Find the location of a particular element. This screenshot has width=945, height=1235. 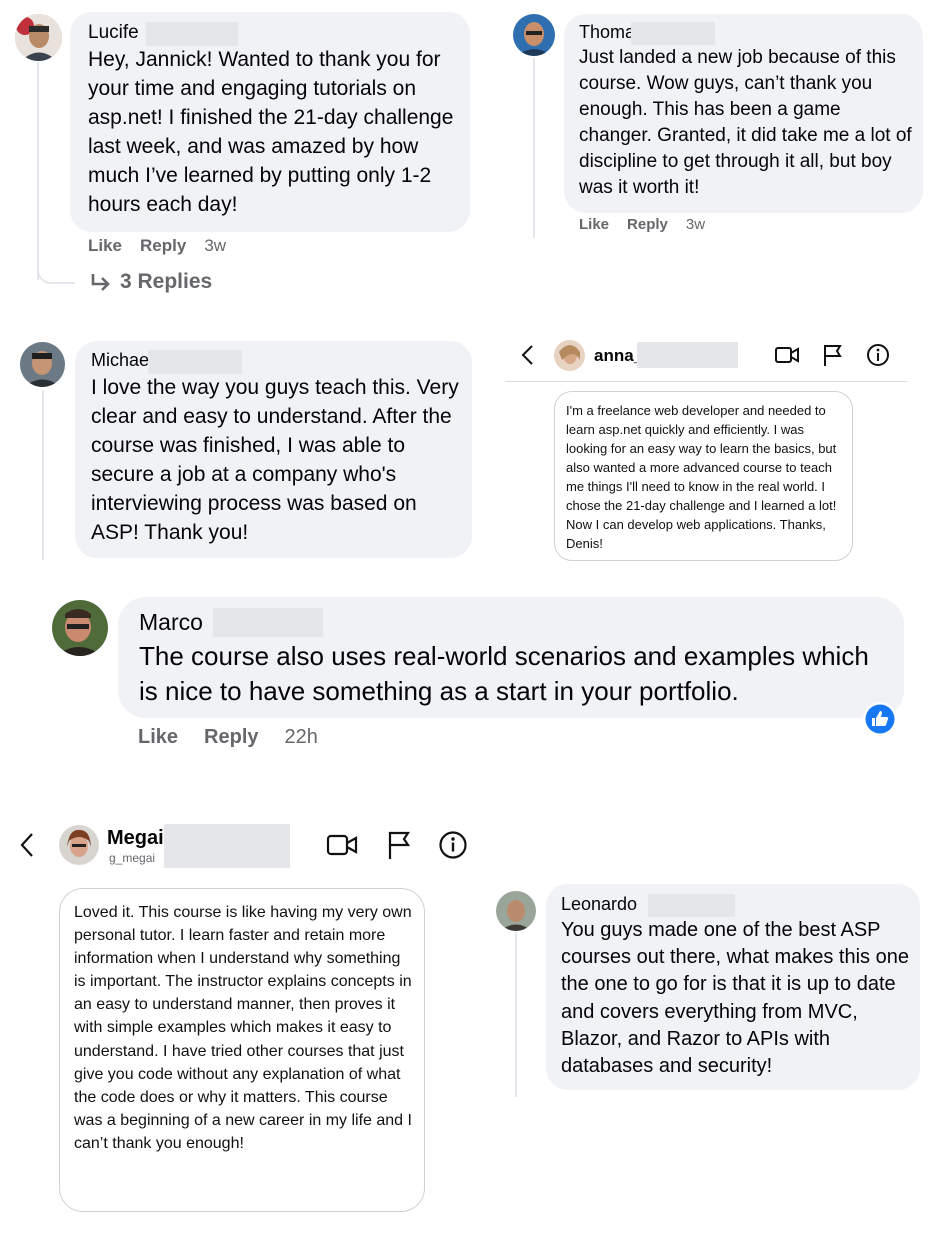

reply-arrow-icon is located at coordinates (101, 282).